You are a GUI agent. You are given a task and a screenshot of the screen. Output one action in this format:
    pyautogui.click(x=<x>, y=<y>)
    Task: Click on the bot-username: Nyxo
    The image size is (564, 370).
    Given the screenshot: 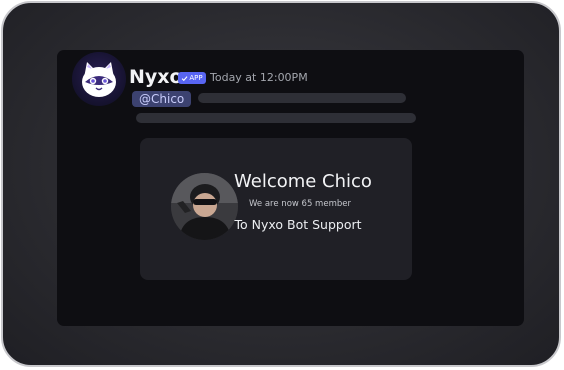 What is the action you would take?
    pyautogui.click(x=156, y=77)
    